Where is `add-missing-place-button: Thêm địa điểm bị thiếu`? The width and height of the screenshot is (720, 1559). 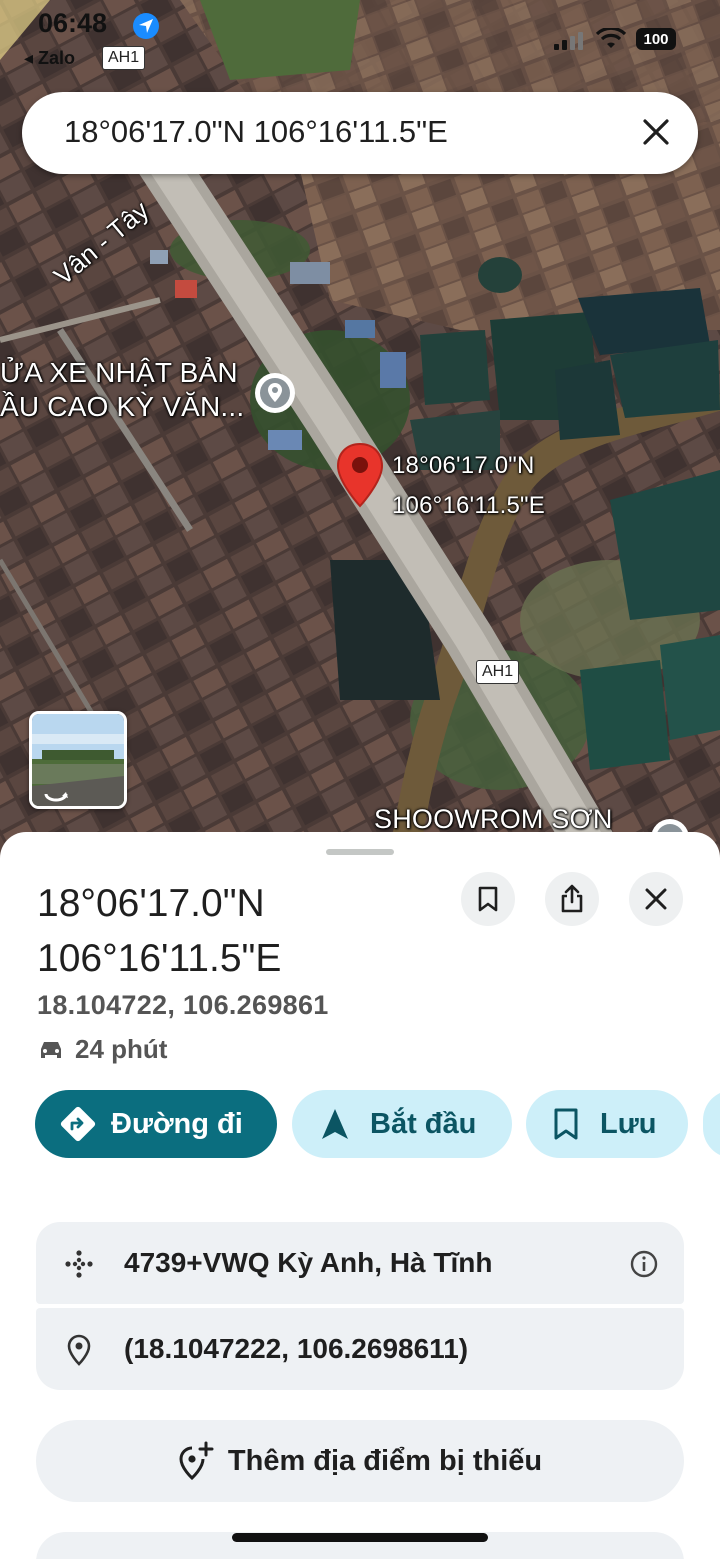
add-missing-place-button: Thêm địa điểm bị thiếu is located at coordinates (360, 1461).